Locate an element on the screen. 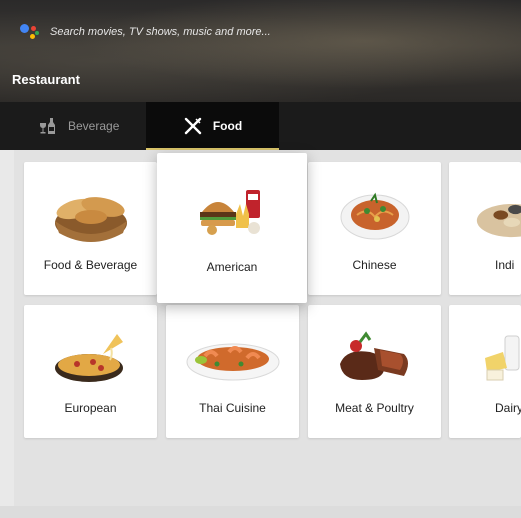  category-label: European is located at coordinates (90, 408).